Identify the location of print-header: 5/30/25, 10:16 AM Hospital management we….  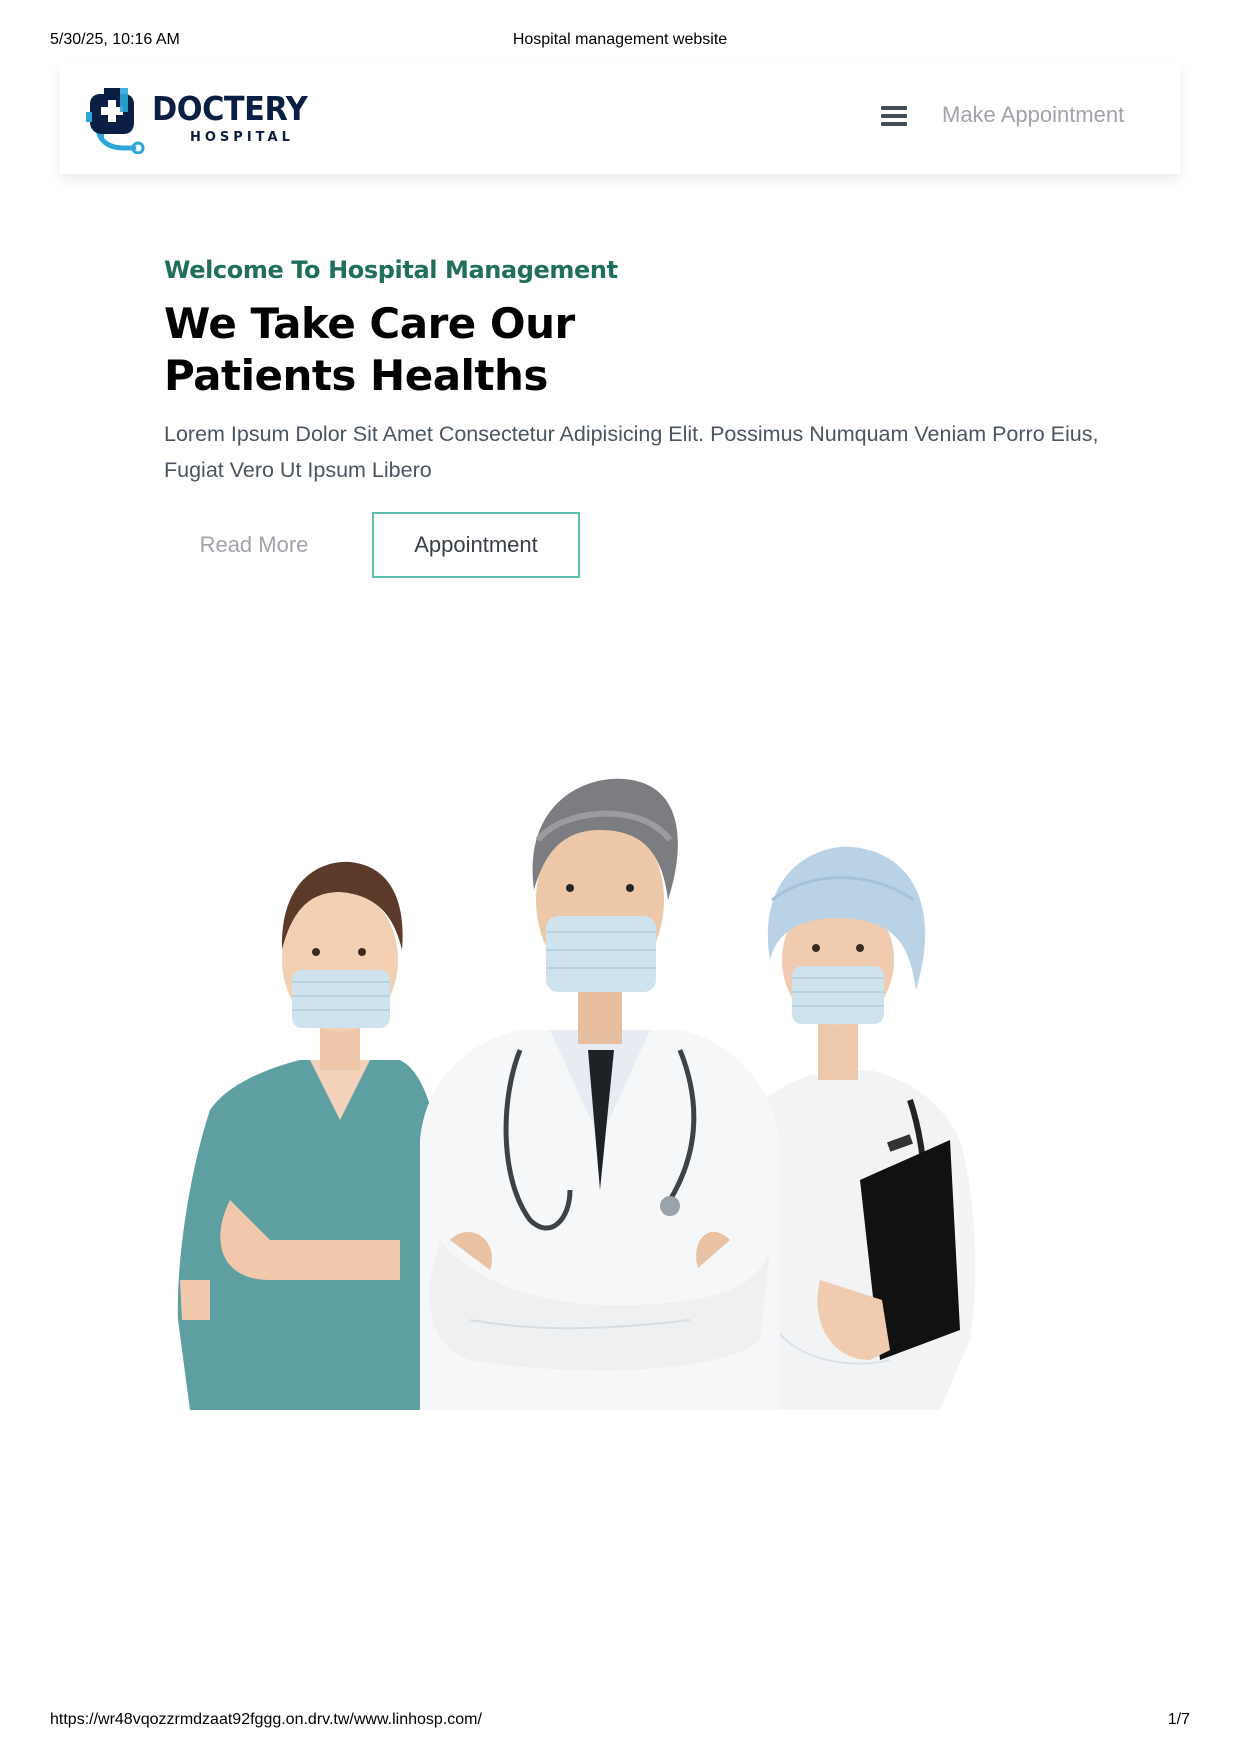
(620, 43).